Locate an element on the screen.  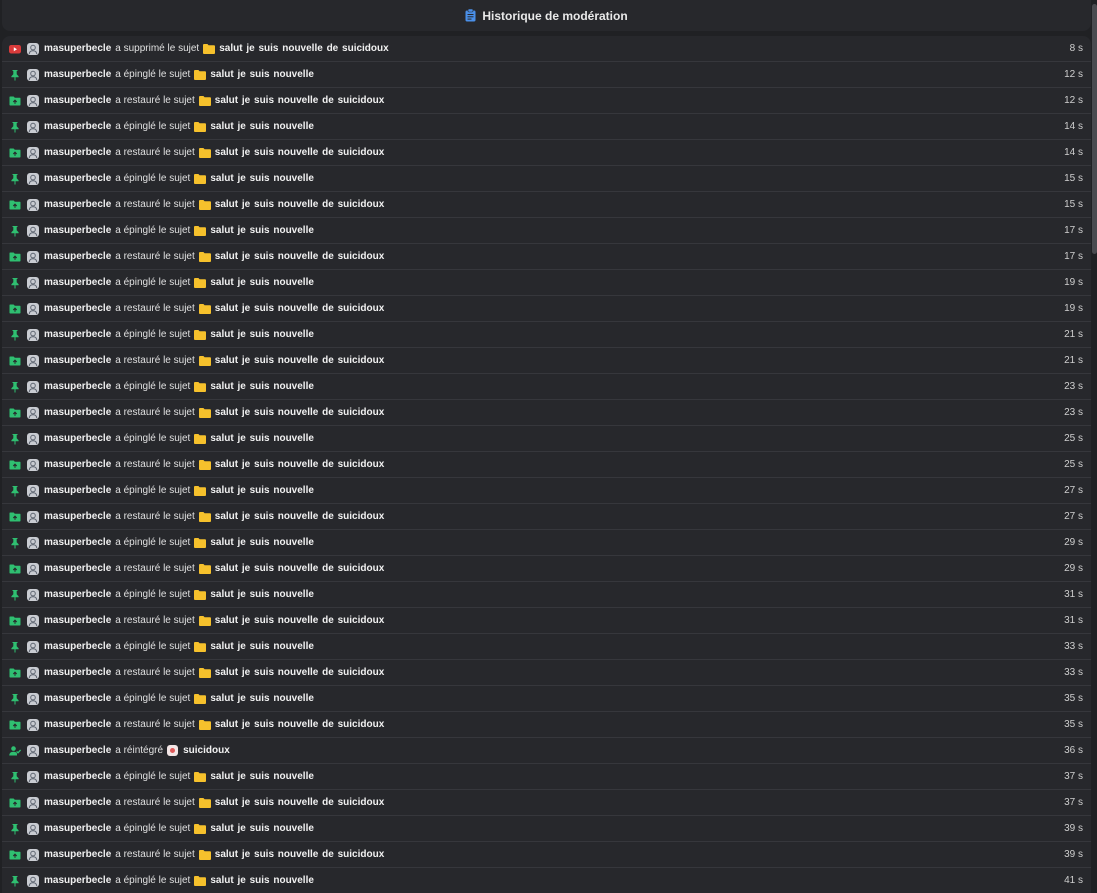
member-name: suicidoux is located at coordinates (206, 750).